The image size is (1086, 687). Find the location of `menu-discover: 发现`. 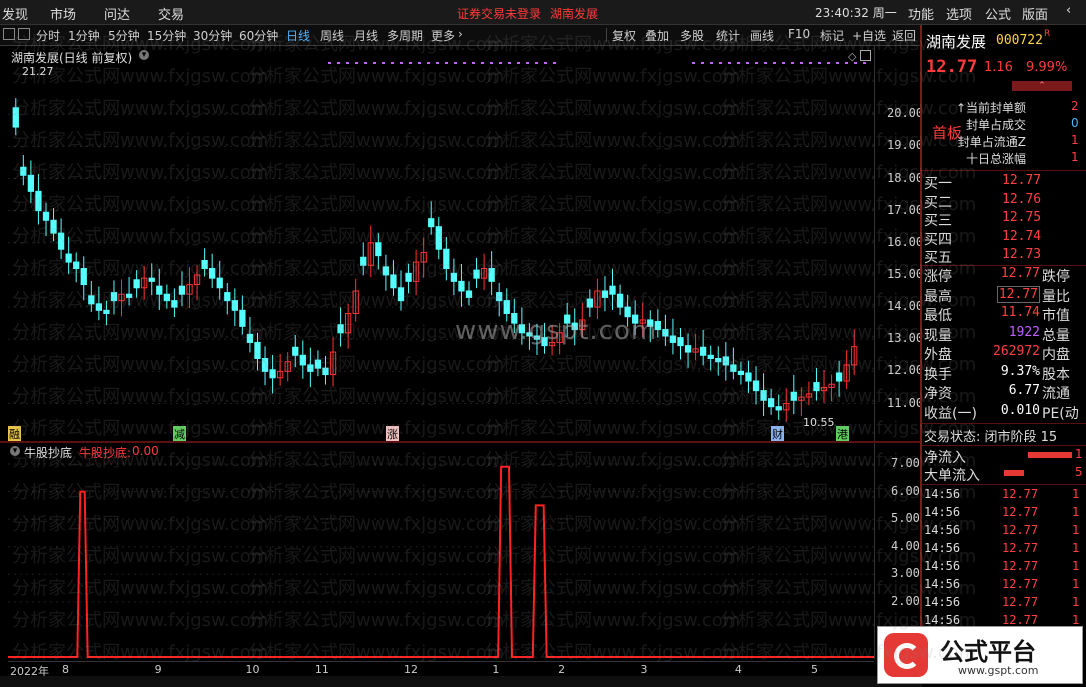

menu-discover: 发现 is located at coordinates (15, 13).